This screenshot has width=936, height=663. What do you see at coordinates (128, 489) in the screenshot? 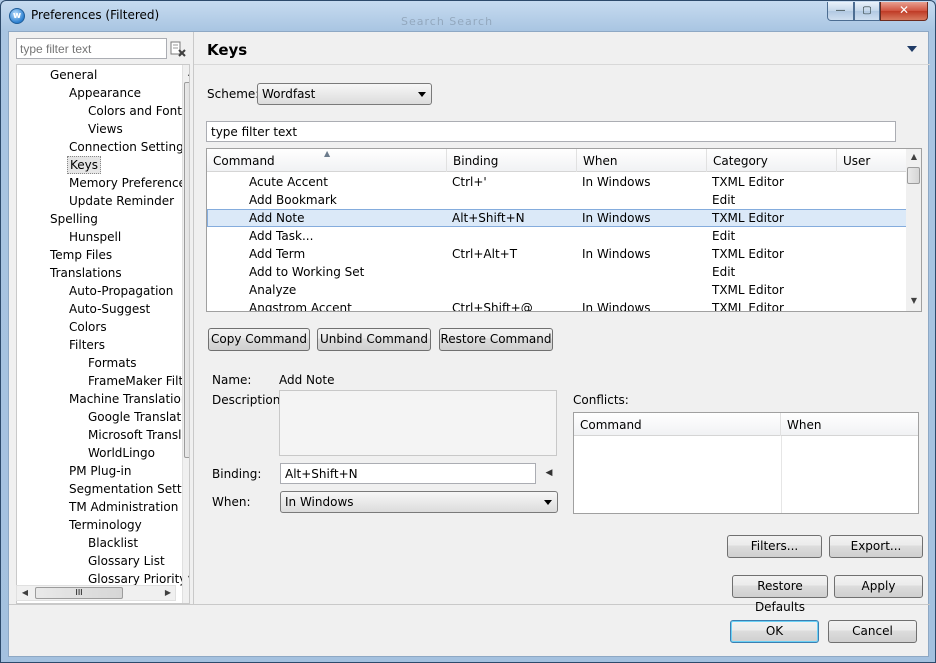
I see `tree-item: Segmentation Setting` at bounding box center [128, 489].